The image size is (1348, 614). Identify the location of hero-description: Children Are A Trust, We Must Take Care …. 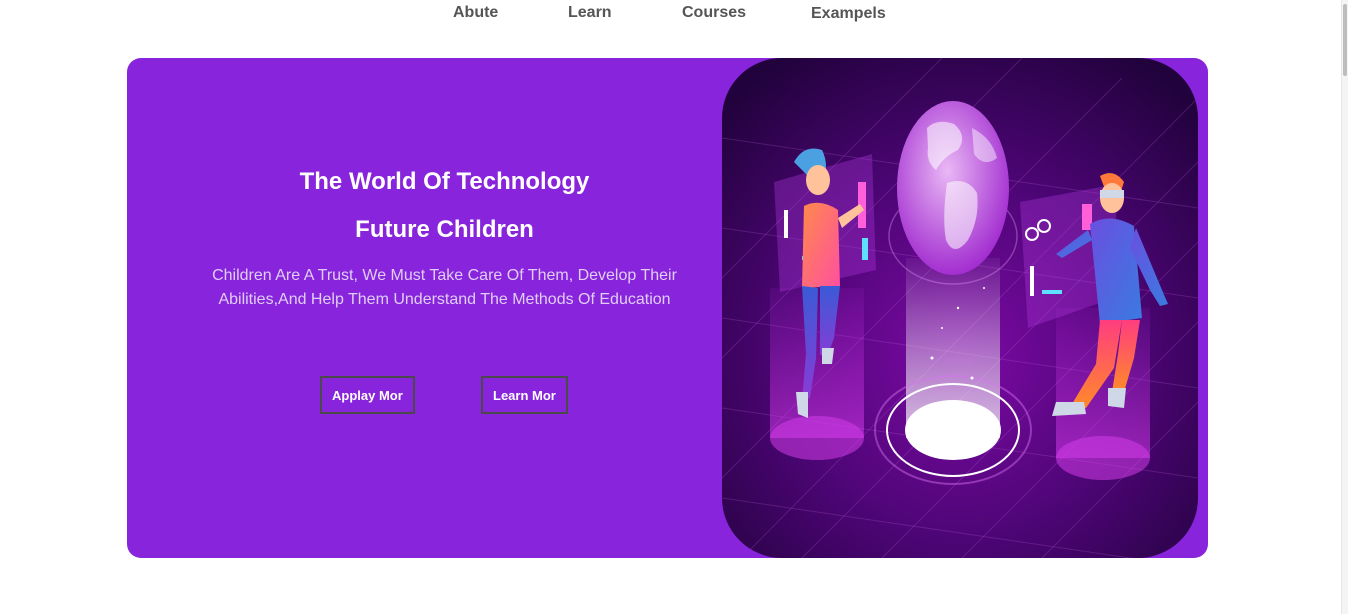
(444, 287).